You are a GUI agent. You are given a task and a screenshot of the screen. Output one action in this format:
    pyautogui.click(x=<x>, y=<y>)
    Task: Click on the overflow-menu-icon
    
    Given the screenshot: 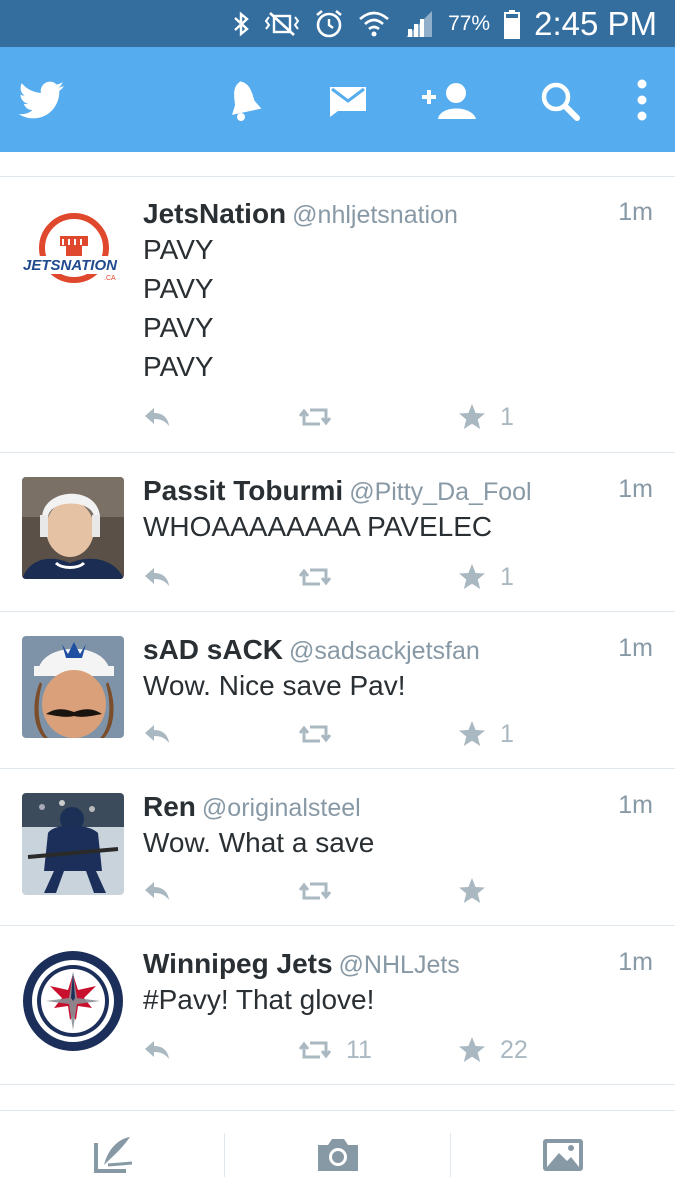 What is the action you would take?
    pyautogui.click(x=642, y=100)
    